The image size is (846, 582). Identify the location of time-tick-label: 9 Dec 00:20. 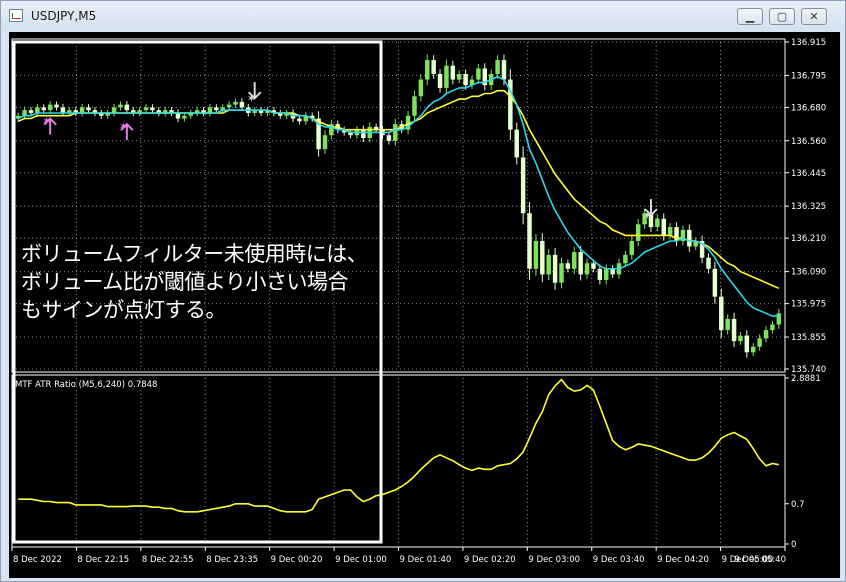
(297, 560).